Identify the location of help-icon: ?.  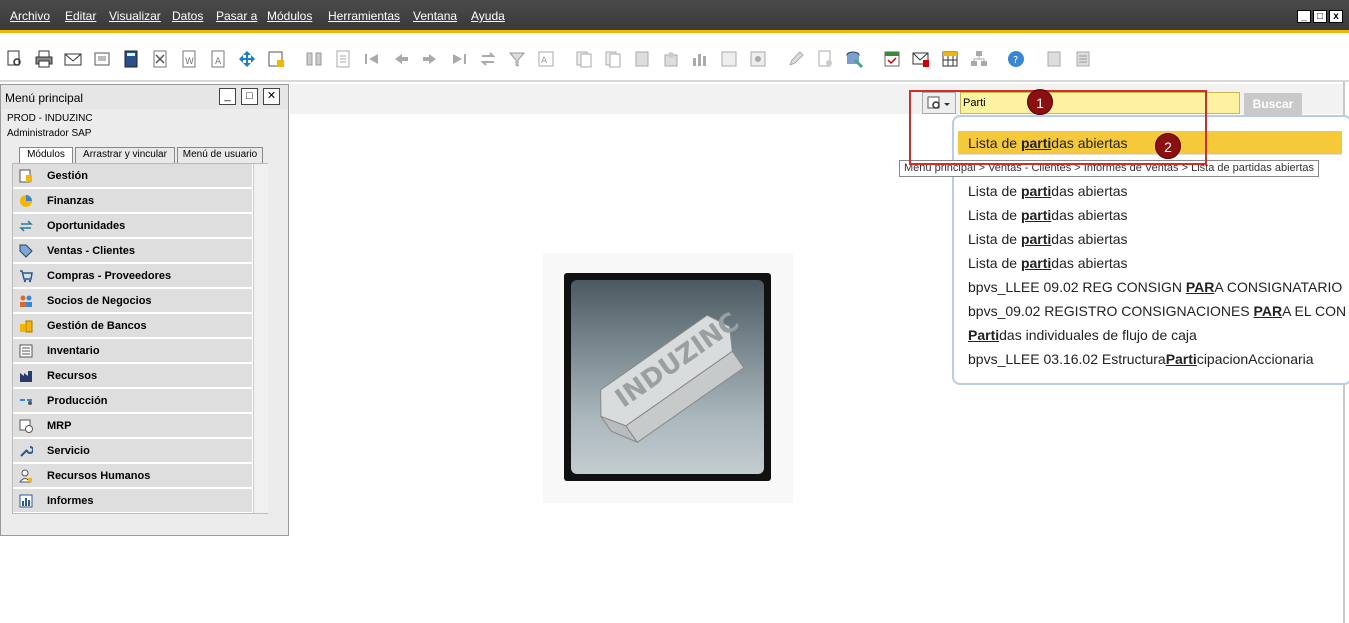
(1016, 59).